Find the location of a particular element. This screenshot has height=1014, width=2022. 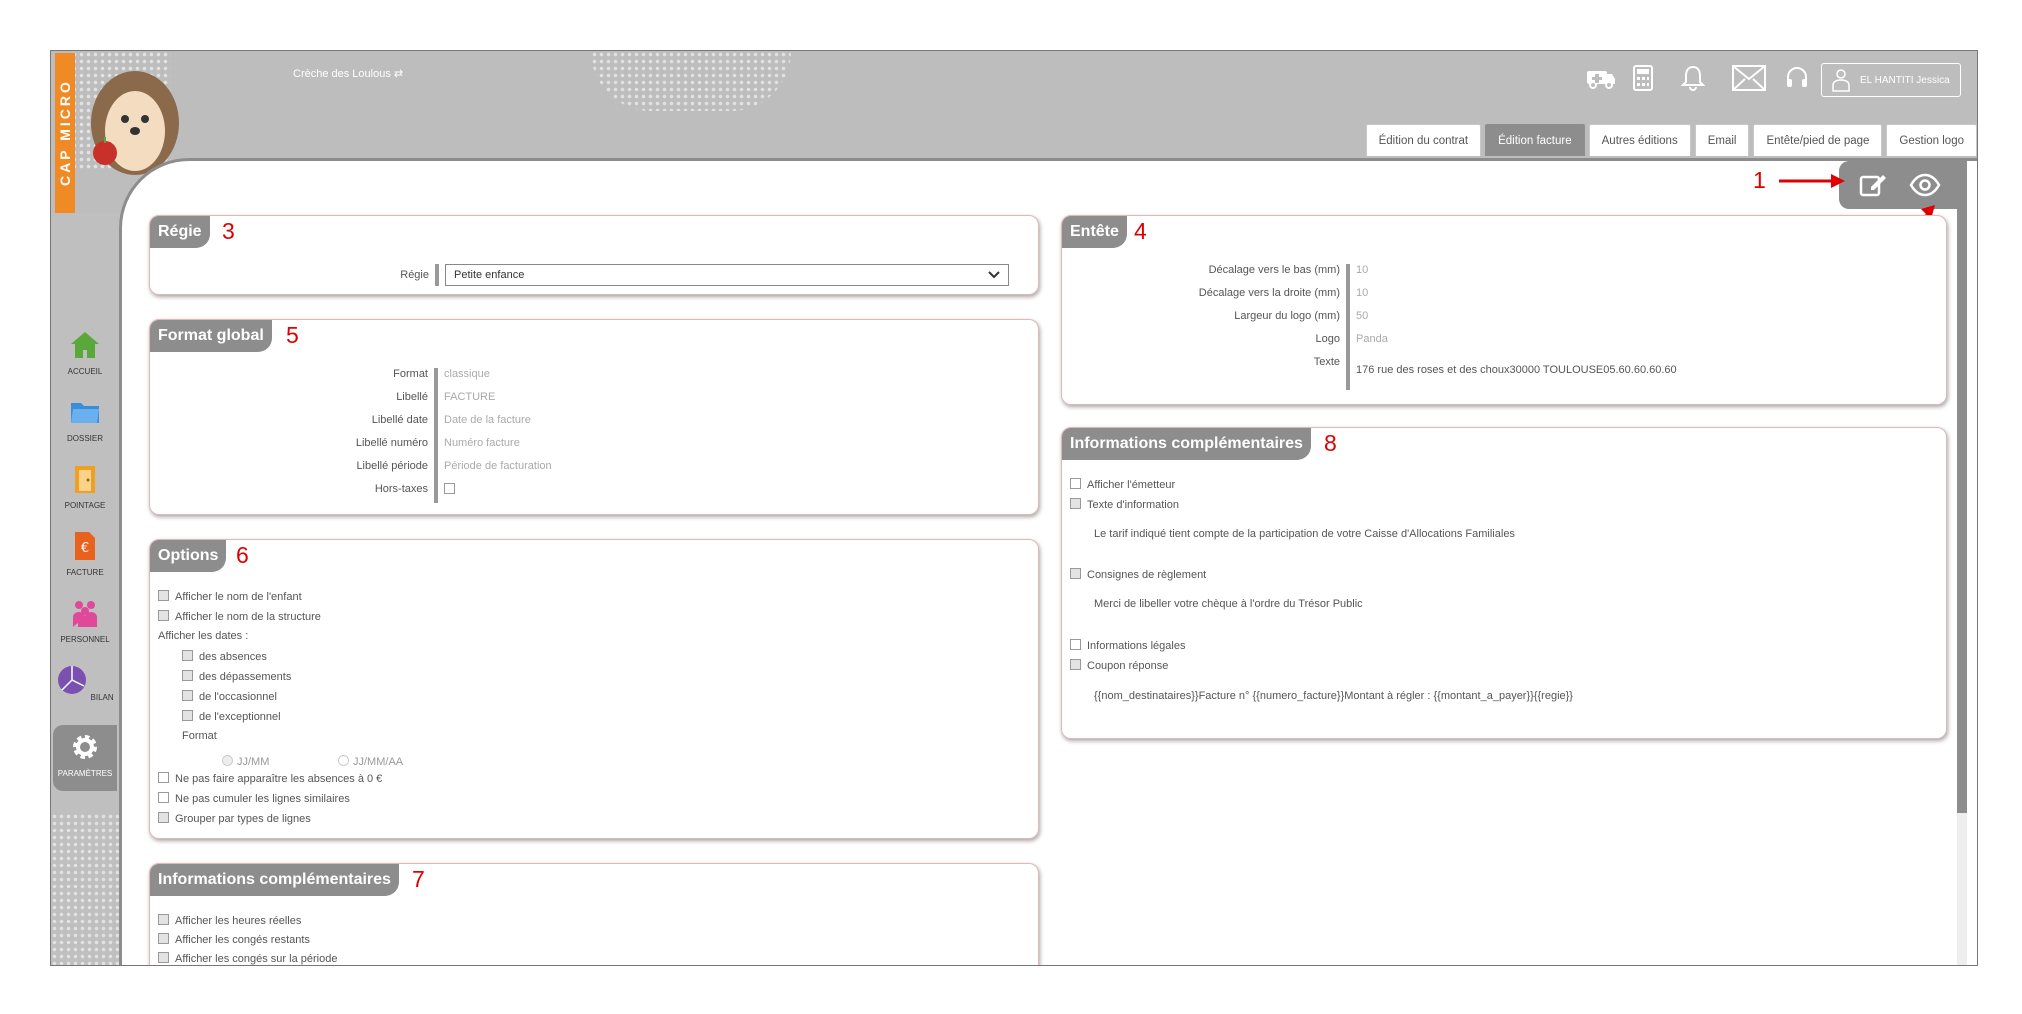

option-texte-info: Texte d'information is located at coordinates (1124, 504).